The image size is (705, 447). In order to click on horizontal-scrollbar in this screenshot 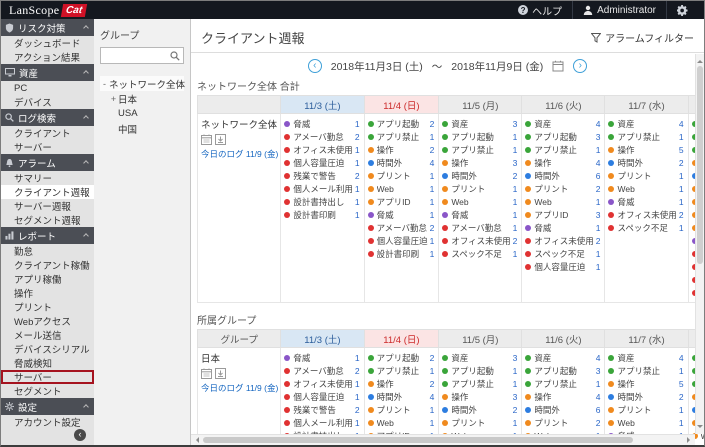, I will do `click(443, 439)`.